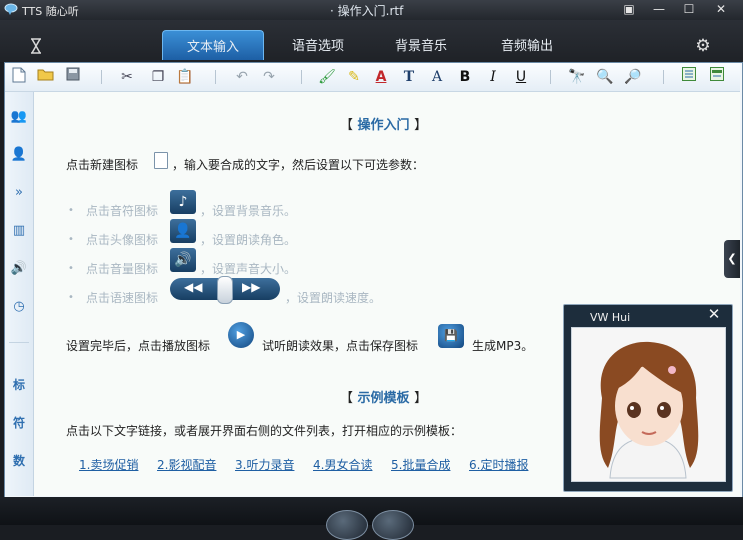 The image size is (743, 540). What do you see at coordinates (318, 45) in the screenshot?
I see `tab-voice-options: 语音选项` at bounding box center [318, 45].